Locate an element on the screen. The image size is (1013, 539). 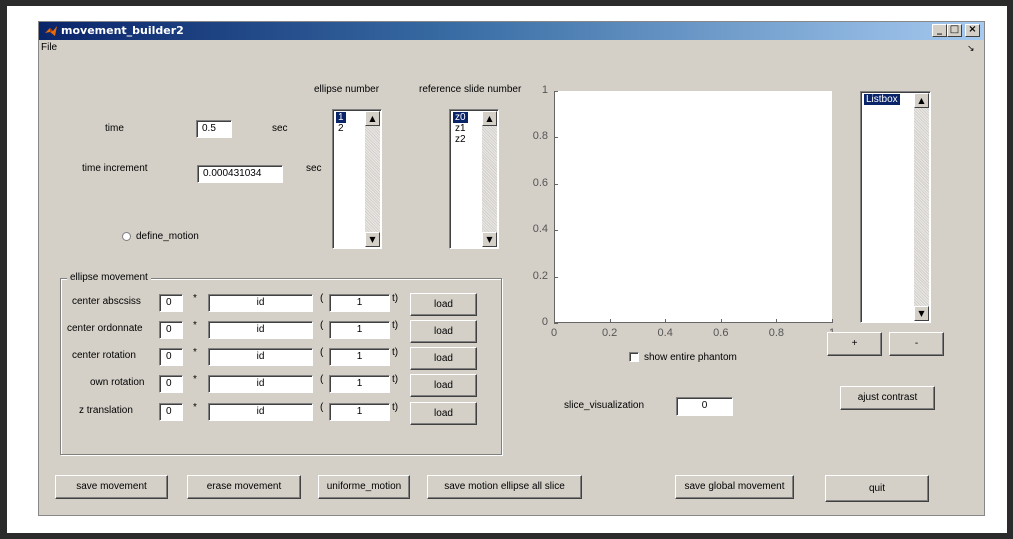
menu-file: File is located at coordinates (49, 47).